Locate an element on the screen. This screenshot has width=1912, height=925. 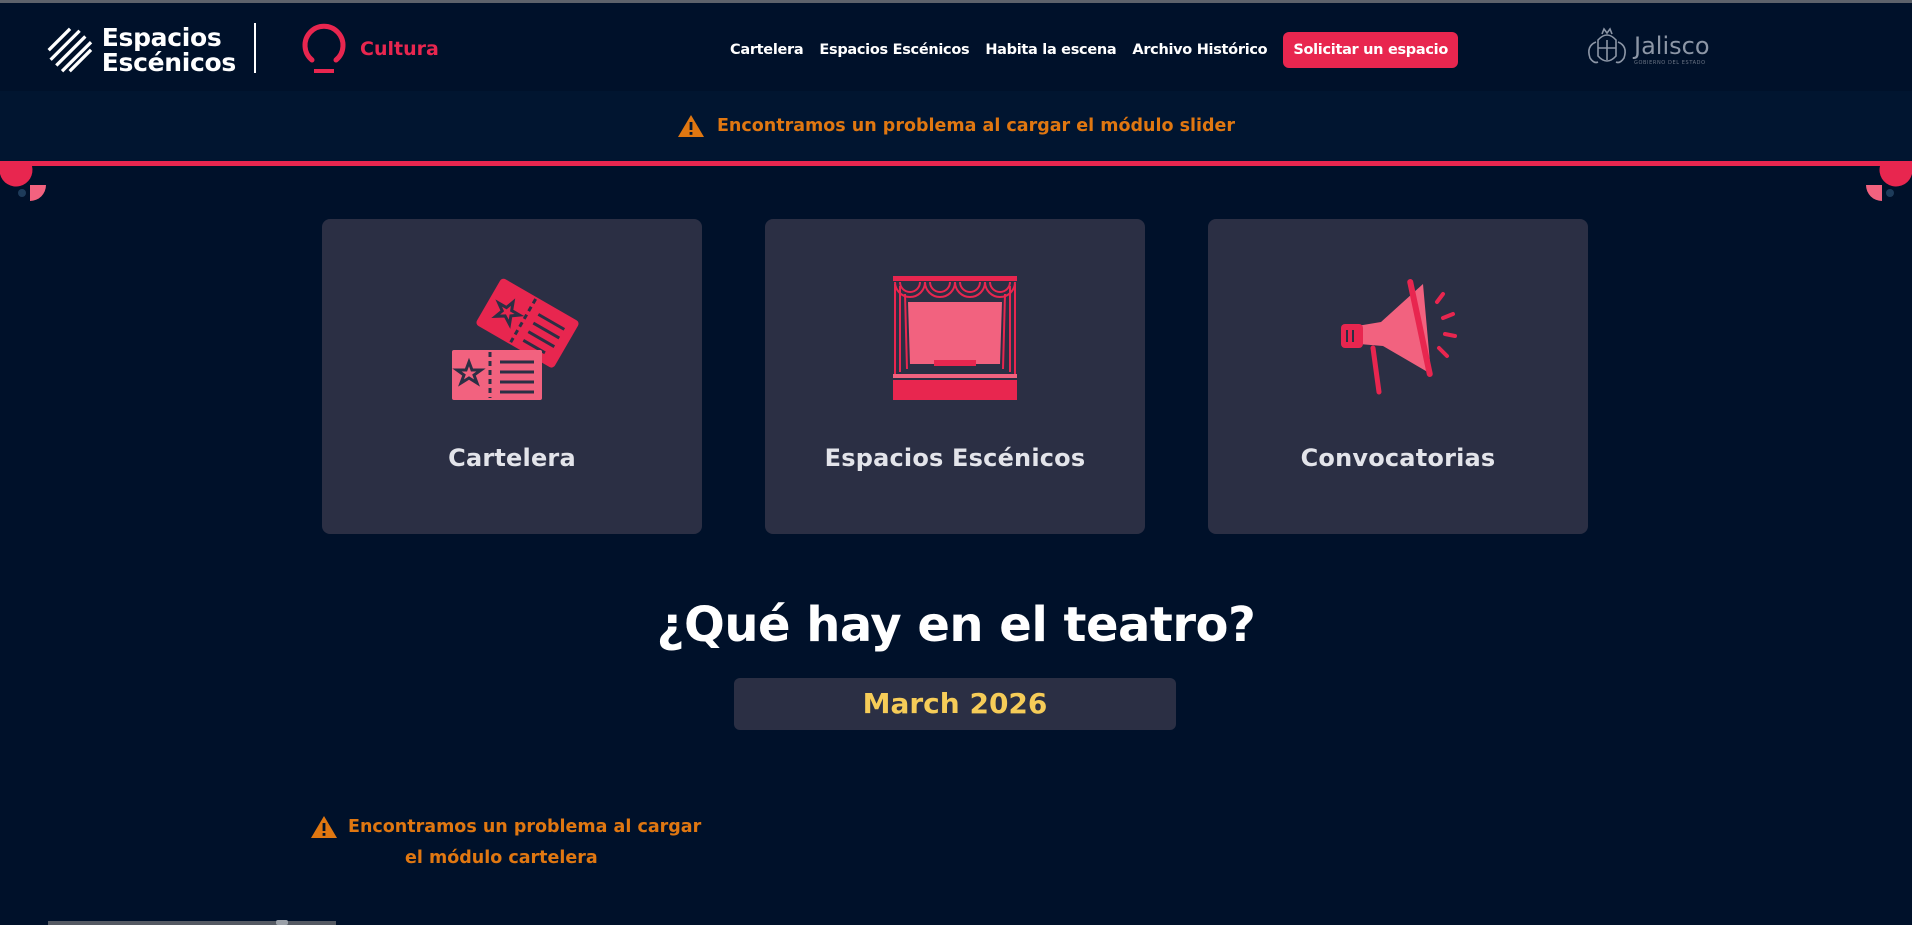
cultura-wordmark: Cultura is located at coordinates (399, 49).